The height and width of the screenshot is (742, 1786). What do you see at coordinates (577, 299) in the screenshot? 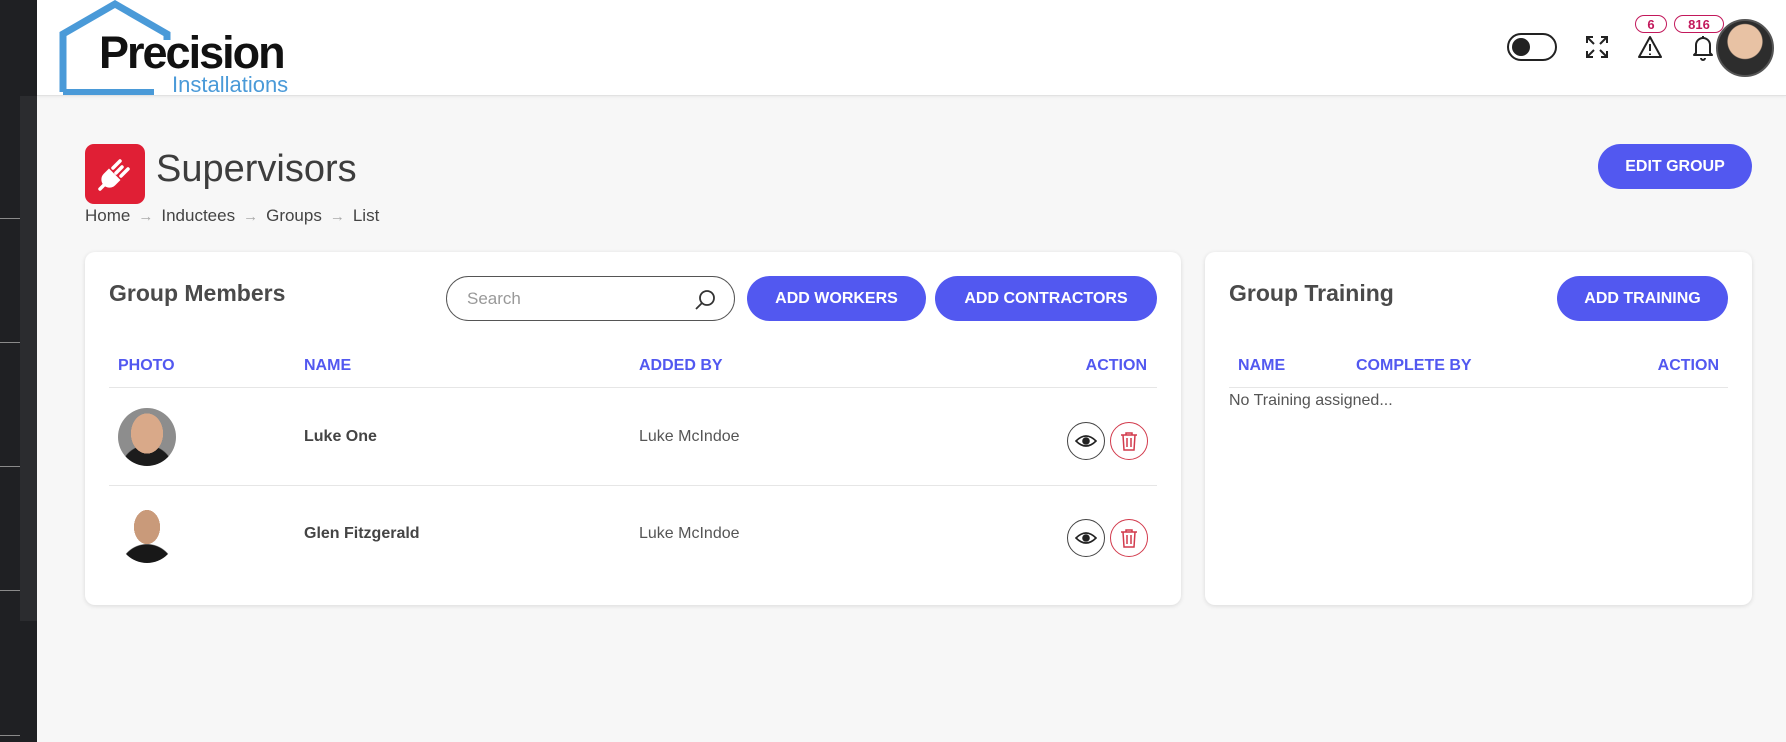
I see `search-input` at bounding box center [577, 299].